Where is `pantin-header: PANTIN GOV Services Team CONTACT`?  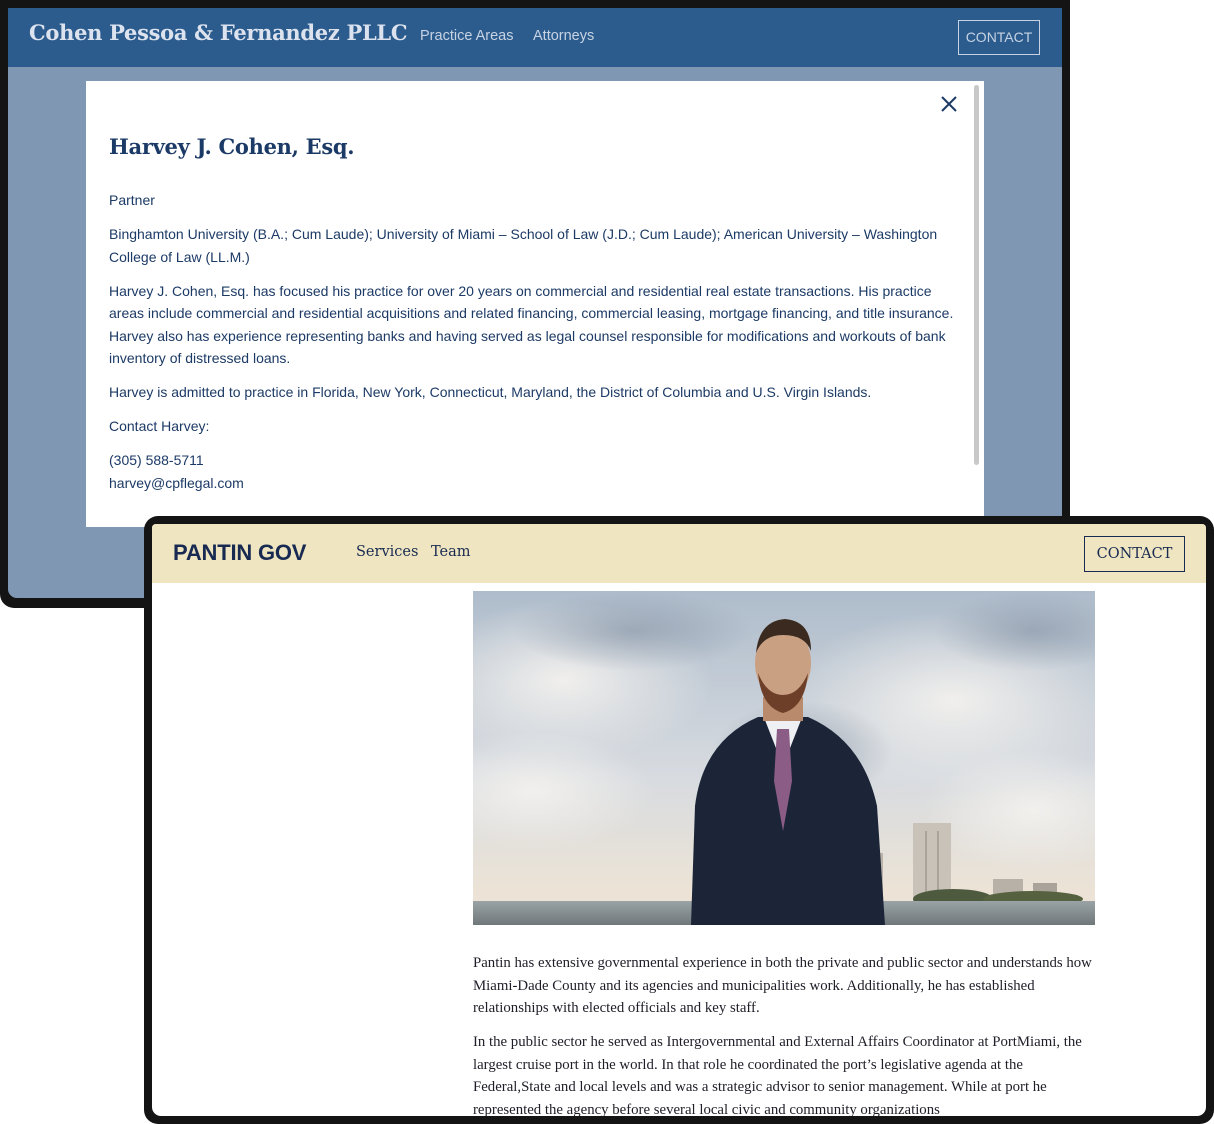
pantin-header: PANTIN GOV Services Team CONTACT is located at coordinates (679, 553).